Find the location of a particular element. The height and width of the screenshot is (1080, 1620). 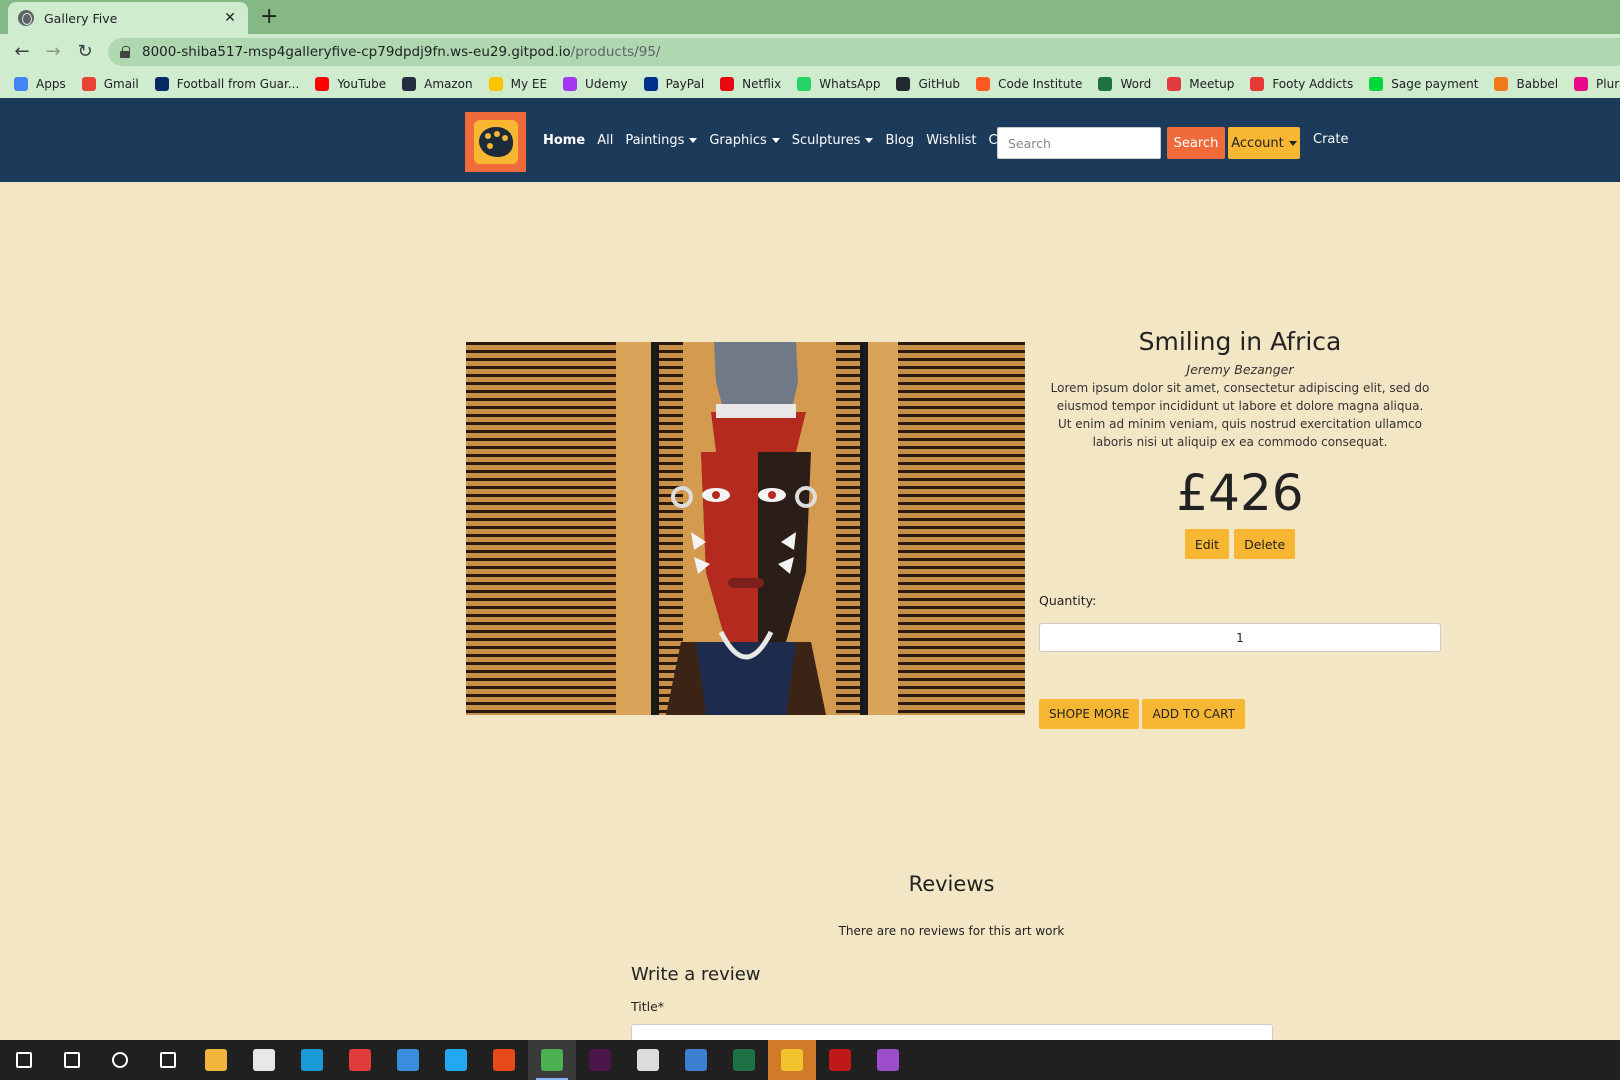

bookmark-udemy: Udemy is located at coordinates (595, 84).